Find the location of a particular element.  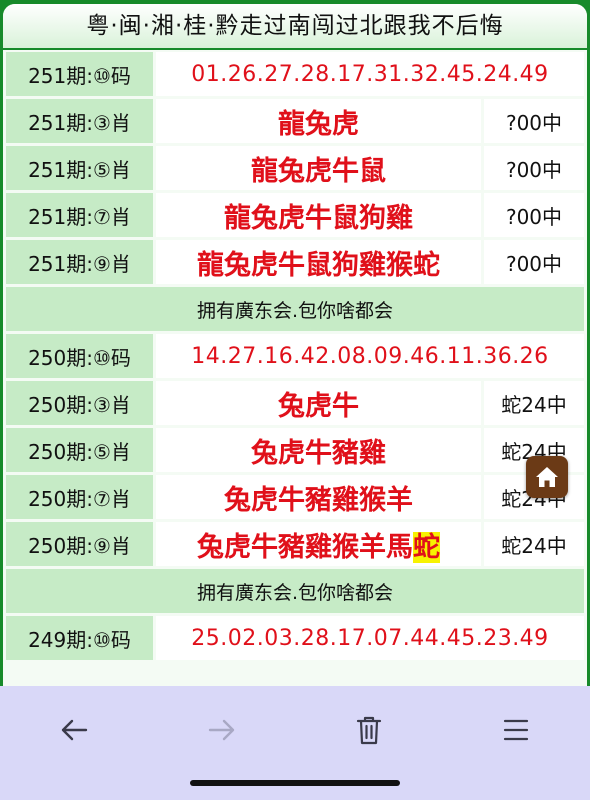

zodiac-list: 兔虎牛 is located at coordinates (318, 403).